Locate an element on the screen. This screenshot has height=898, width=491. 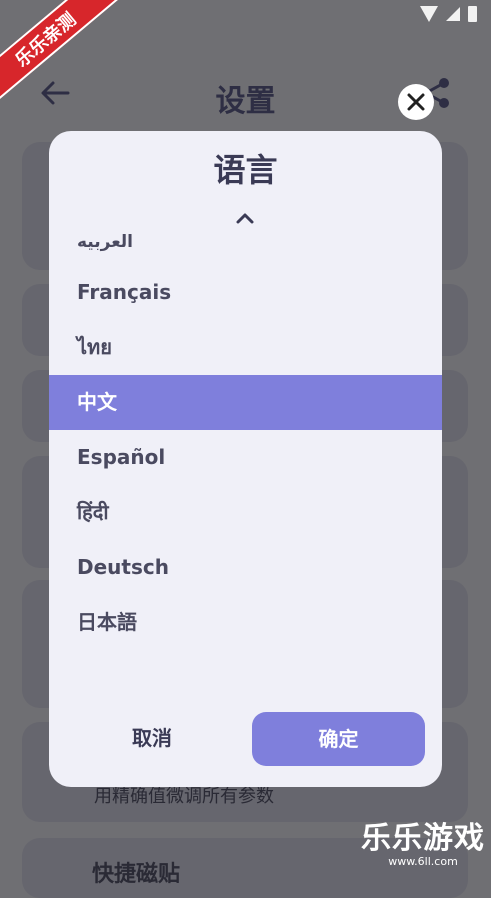
signal-icon is located at coordinates (453, 14).